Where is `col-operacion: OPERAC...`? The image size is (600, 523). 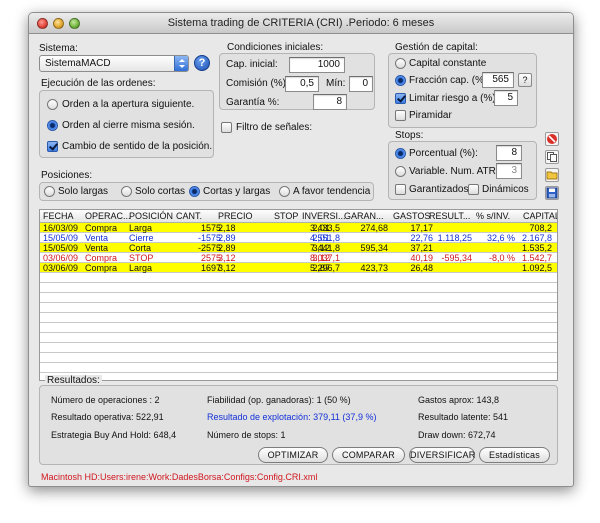 col-operacion: OPERAC... is located at coordinates (108, 216).